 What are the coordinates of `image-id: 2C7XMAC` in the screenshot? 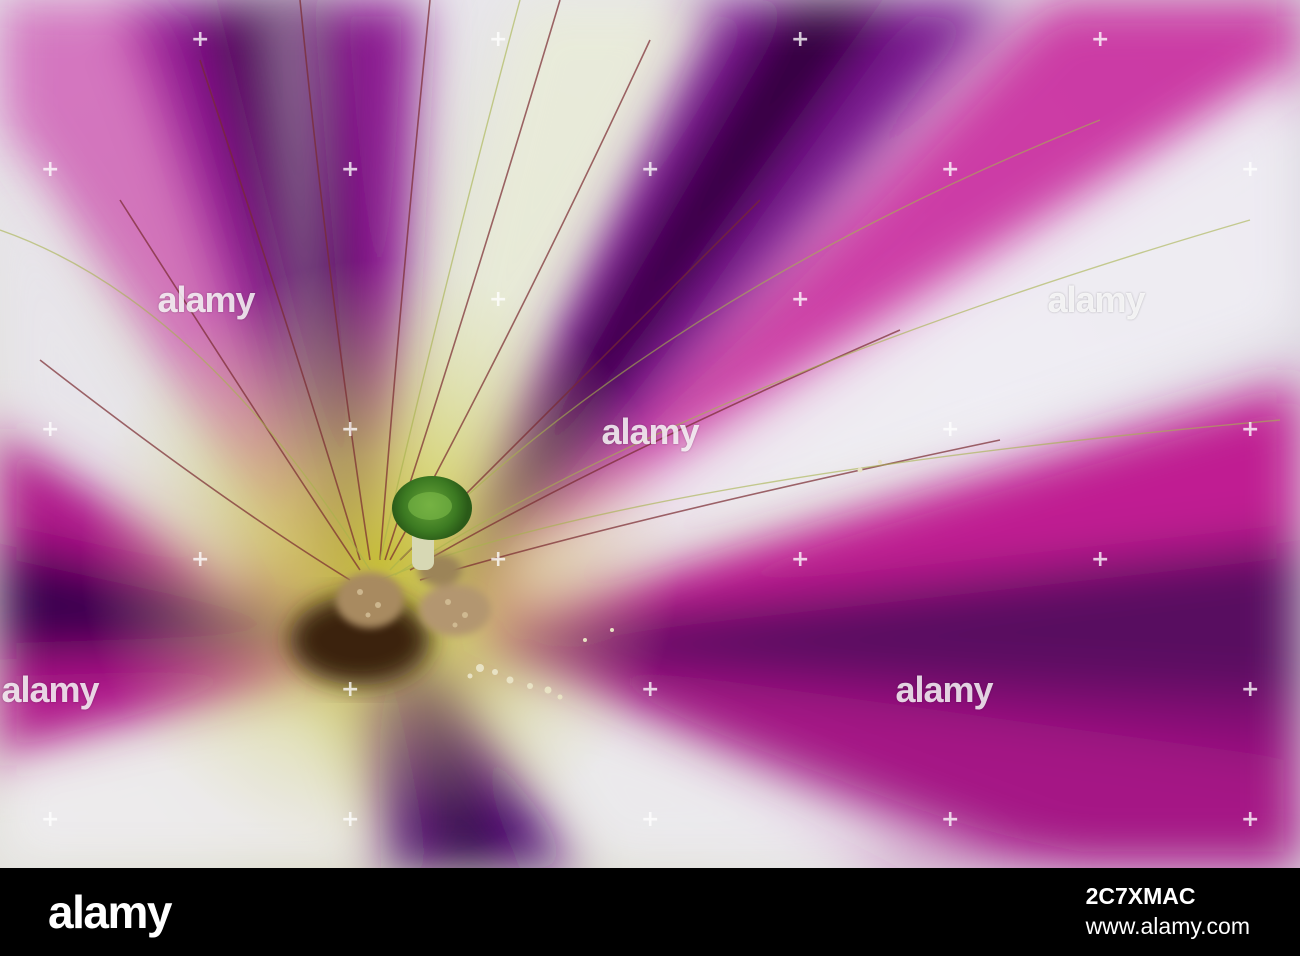 It's located at (1140, 896).